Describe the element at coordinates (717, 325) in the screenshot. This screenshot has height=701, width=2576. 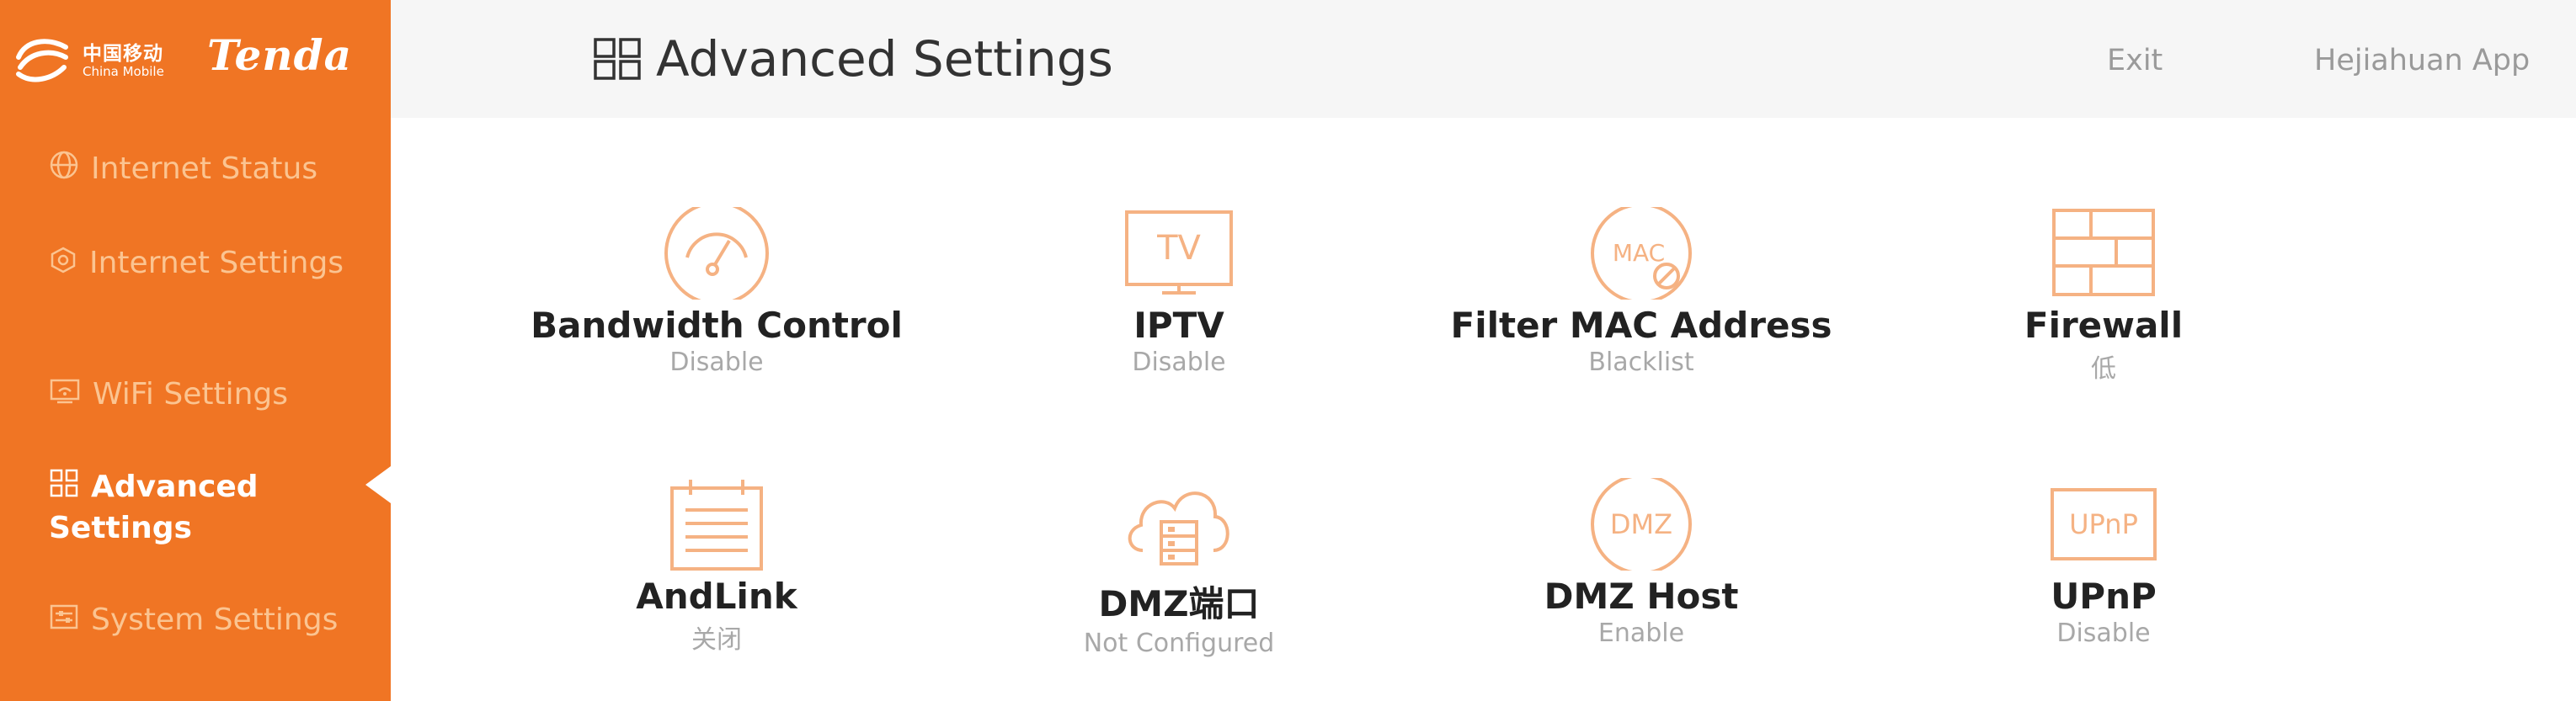
I see `tile-name: Bandwidth Control` at that location.